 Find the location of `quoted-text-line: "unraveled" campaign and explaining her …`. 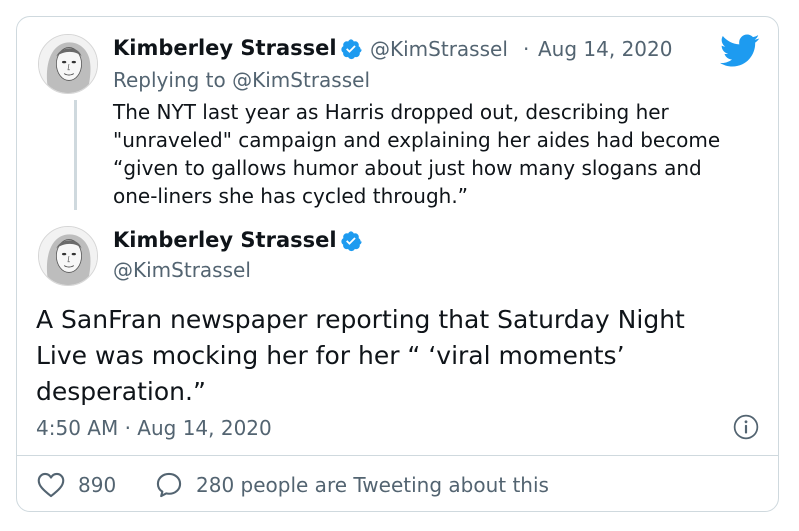

quoted-text-line: "unraveled" campaign and explaining her … is located at coordinates (417, 140).